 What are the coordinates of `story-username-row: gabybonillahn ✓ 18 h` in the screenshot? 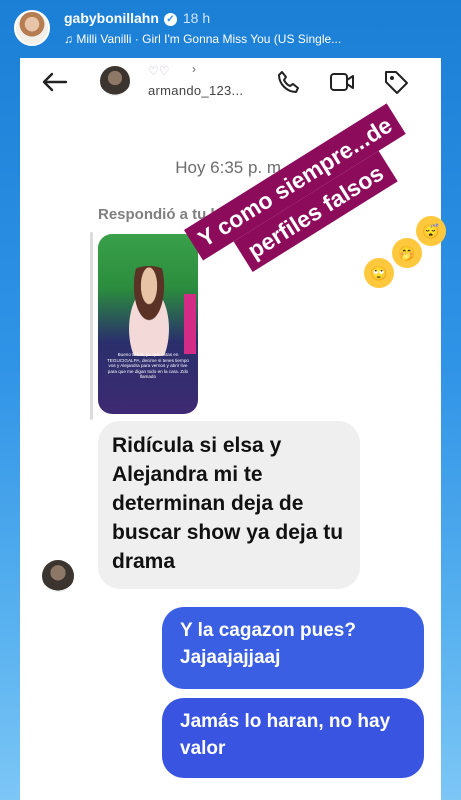 It's located at (137, 18).